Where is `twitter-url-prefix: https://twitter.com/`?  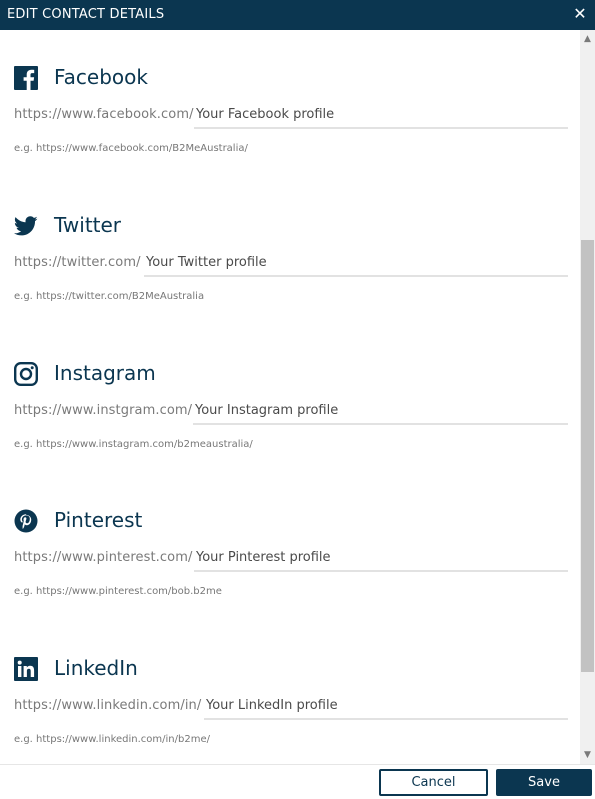 twitter-url-prefix: https://twitter.com/ is located at coordinates (77, 262).